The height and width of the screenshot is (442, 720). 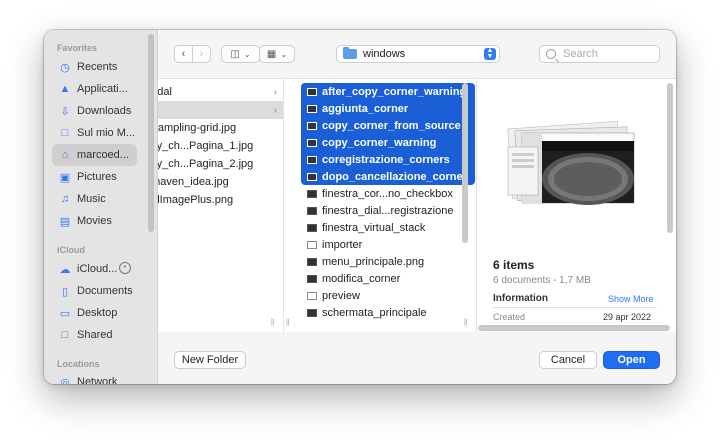 I want to click on search-icon, so click(x=551, y=54).